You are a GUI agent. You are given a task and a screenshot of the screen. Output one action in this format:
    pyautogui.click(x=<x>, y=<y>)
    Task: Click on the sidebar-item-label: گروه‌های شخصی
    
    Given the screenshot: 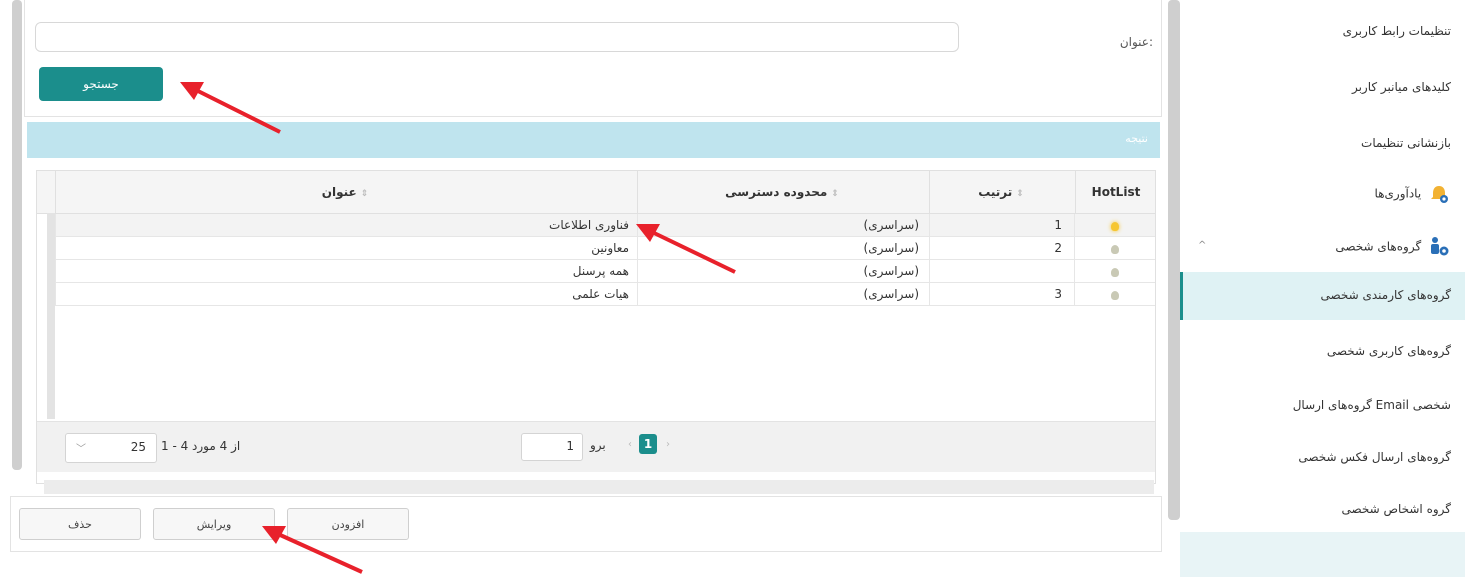 What is the action you would take?
    pyautogui.click(x=1378, y=246)
    